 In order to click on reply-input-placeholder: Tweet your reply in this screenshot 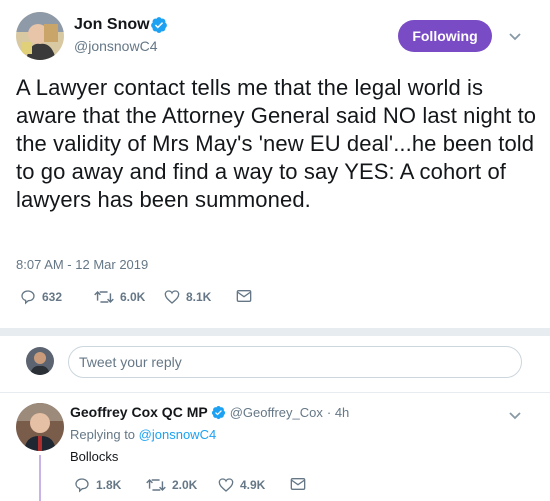, I will do `click(130, 362)`.